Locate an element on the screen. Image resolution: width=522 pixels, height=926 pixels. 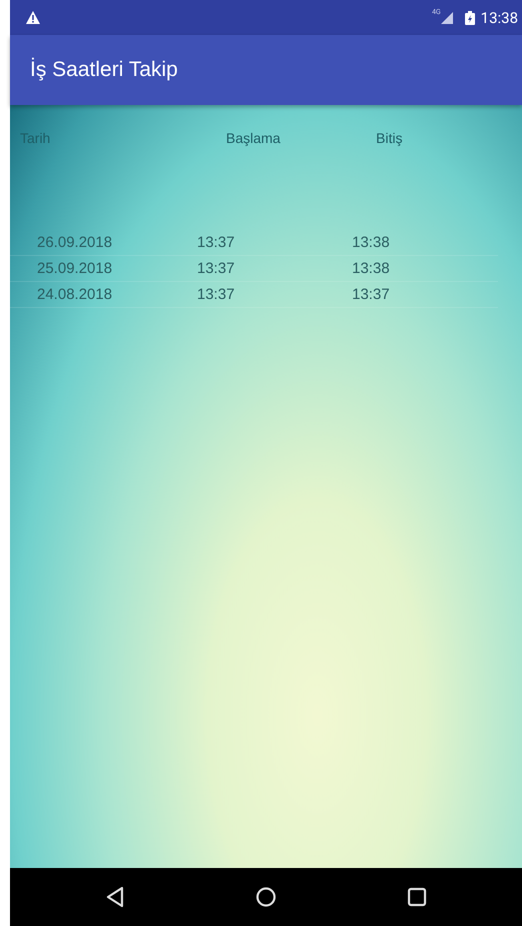
back-icon is located at coordinates (115, 897).